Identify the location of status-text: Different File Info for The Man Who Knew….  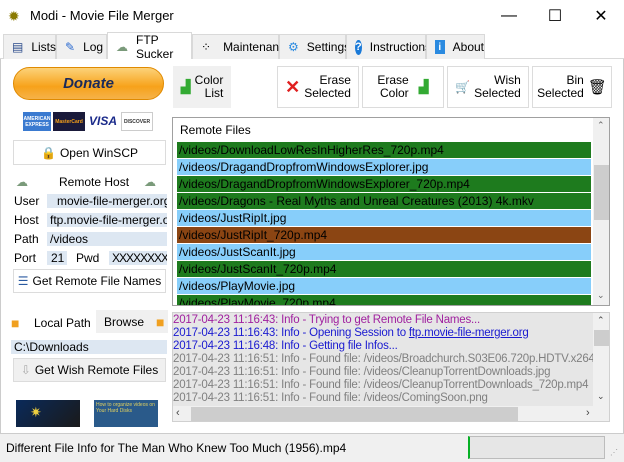
(176, 448).